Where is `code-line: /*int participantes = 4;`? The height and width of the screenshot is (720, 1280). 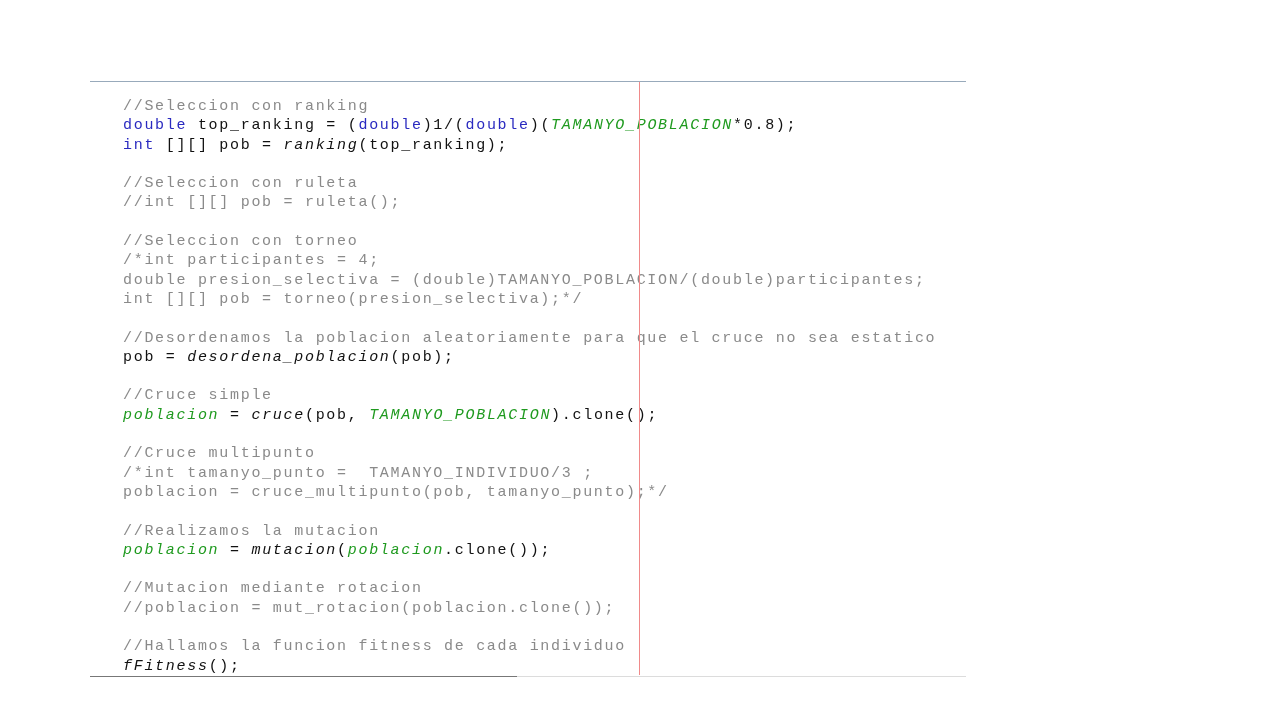 code-line: /*int participantes = 4; is located at coordinates (251, 261).